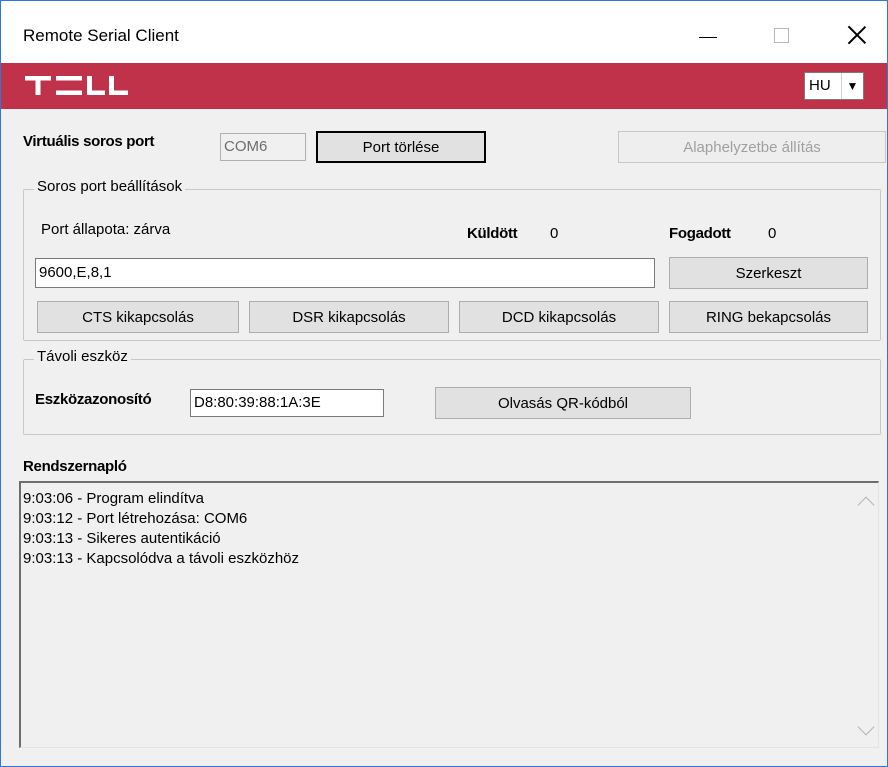  I want to click on maximize-button, so click(781, 35).